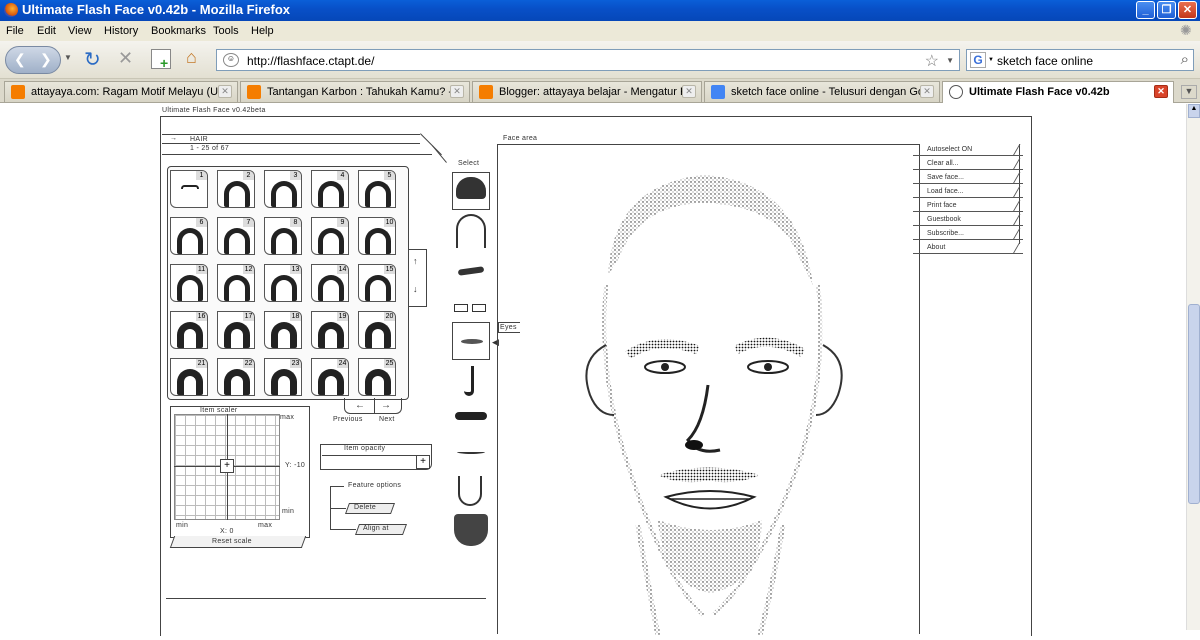 The height and width of the screenshot is (640, 1200). I want to click on hair-tile: 22, so click(236, 377).